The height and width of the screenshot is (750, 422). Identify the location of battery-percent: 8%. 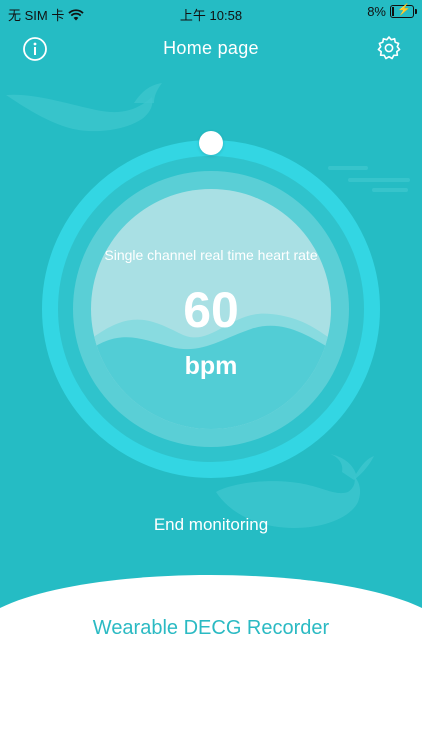
(376, 11).